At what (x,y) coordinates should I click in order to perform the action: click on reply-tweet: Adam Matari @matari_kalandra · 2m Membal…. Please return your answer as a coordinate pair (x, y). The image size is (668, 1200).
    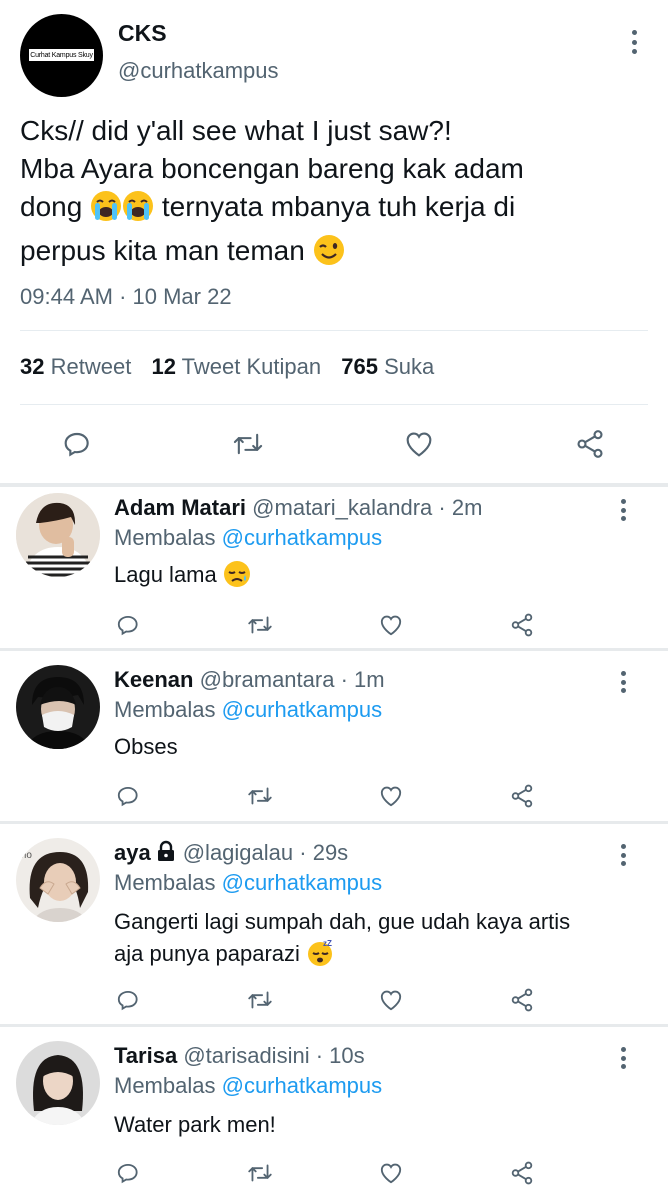
    Looking at the image, I should click on (334, 567).